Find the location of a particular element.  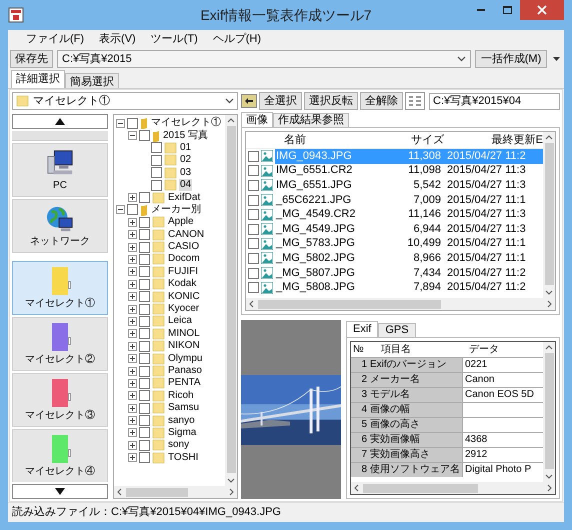

toolbar-button: 選択反転 is located at coordinates (331, 101).